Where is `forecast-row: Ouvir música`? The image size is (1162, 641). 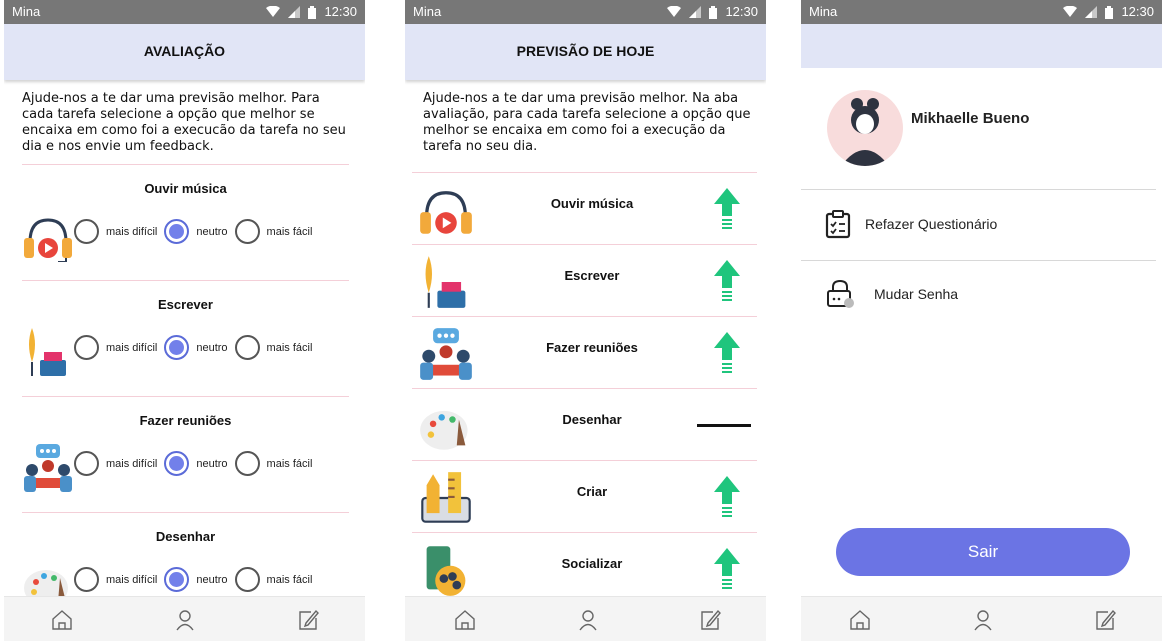
forecast-row: Ouvir música is located at coordinates (584, 208).